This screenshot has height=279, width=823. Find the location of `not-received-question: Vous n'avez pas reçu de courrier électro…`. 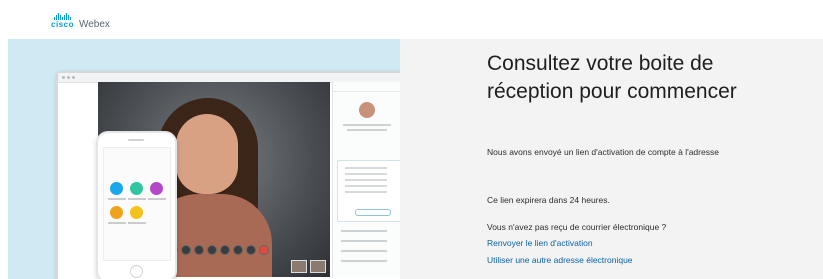

not-received-question: Vous n'avez pas reçu de courrier électro… is located at coordinates (577, 227).